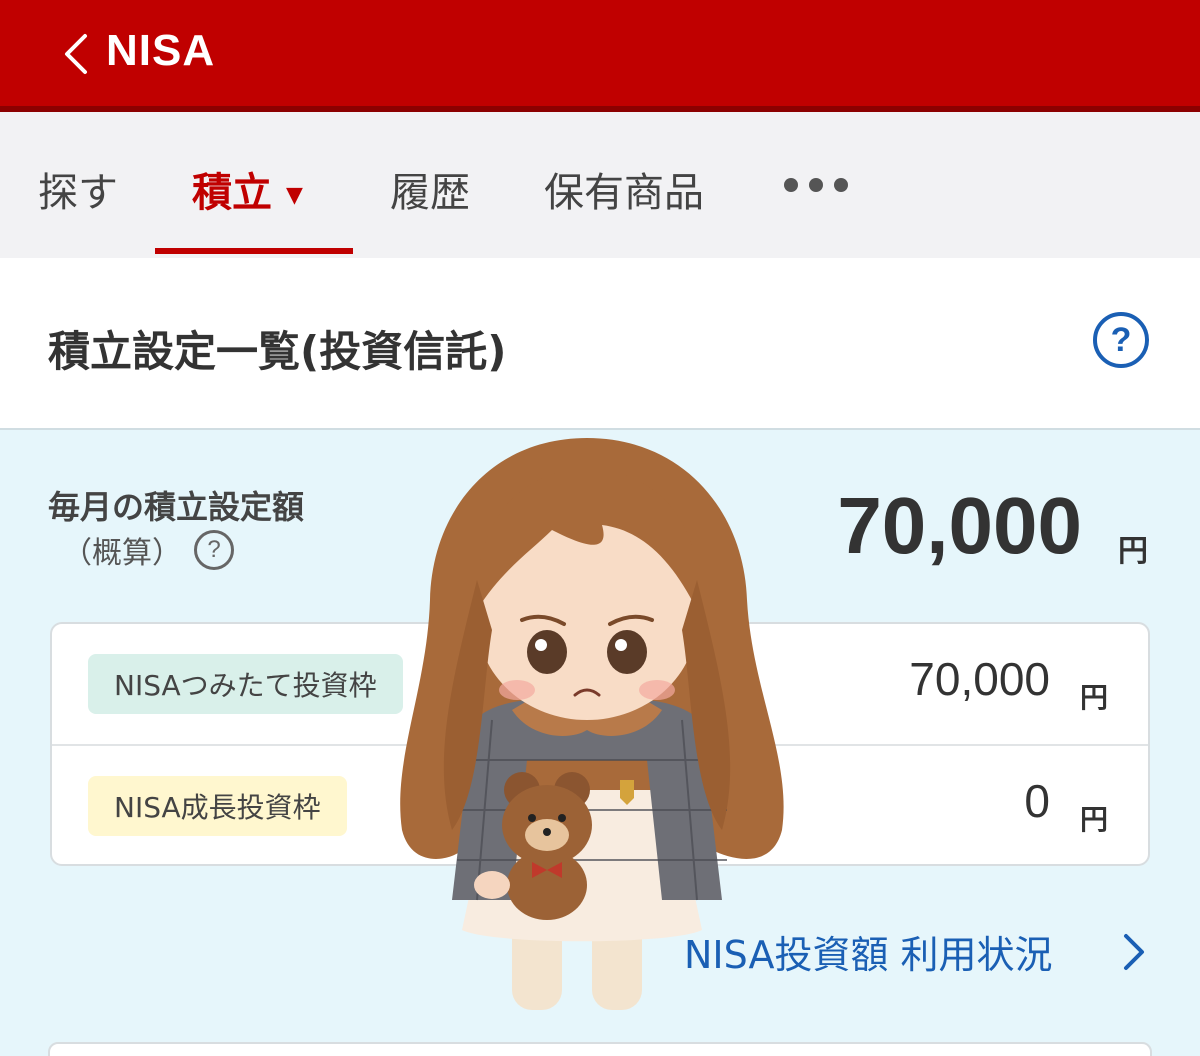 Image resolution: width=1200 pixels, height=1056 pixels. What do you see at coordinates (217, 806) in the screenshot?
I see `growth-badge: NISA成長投資枠` at bounding box center [217, 806].